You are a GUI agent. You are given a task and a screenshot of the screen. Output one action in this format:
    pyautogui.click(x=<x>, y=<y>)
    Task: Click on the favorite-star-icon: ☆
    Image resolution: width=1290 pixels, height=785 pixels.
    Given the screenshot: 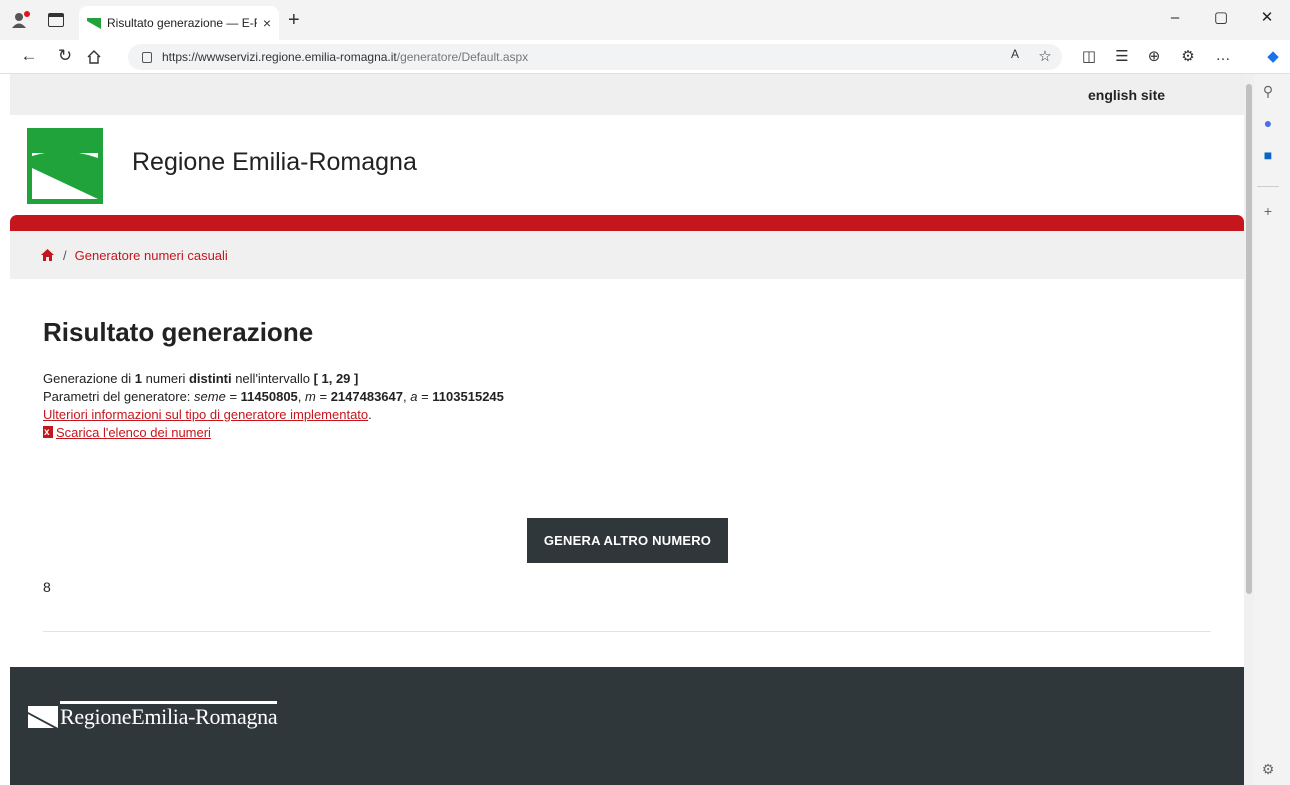 What is the action you would take?
    pyautogui.click(x=1045, y=56)
    